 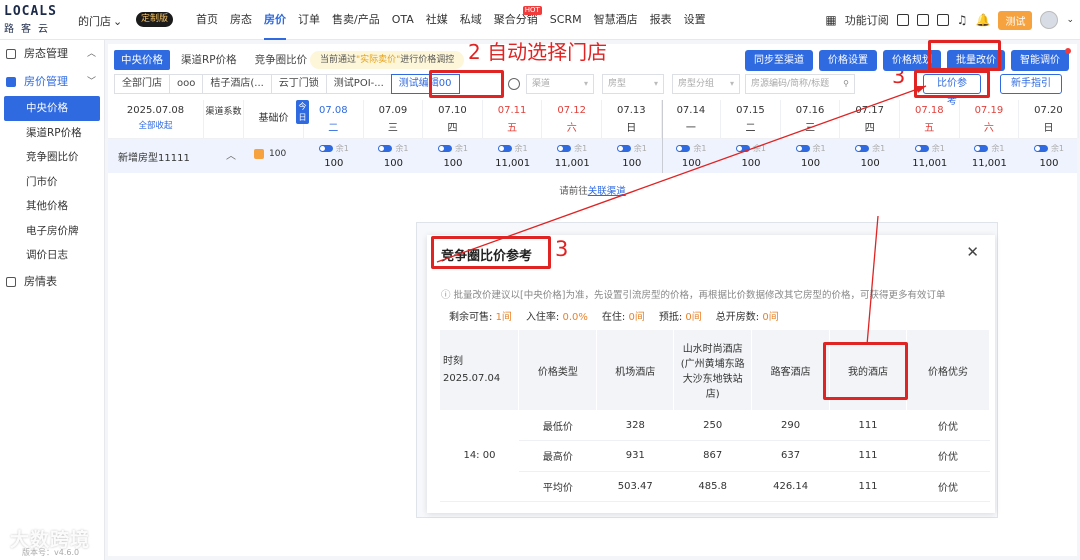 What do you see at coordinates (560, 84) in the screenshot?
I see `channel-select: 渠道 ▾` at bounding box center [560, 84].